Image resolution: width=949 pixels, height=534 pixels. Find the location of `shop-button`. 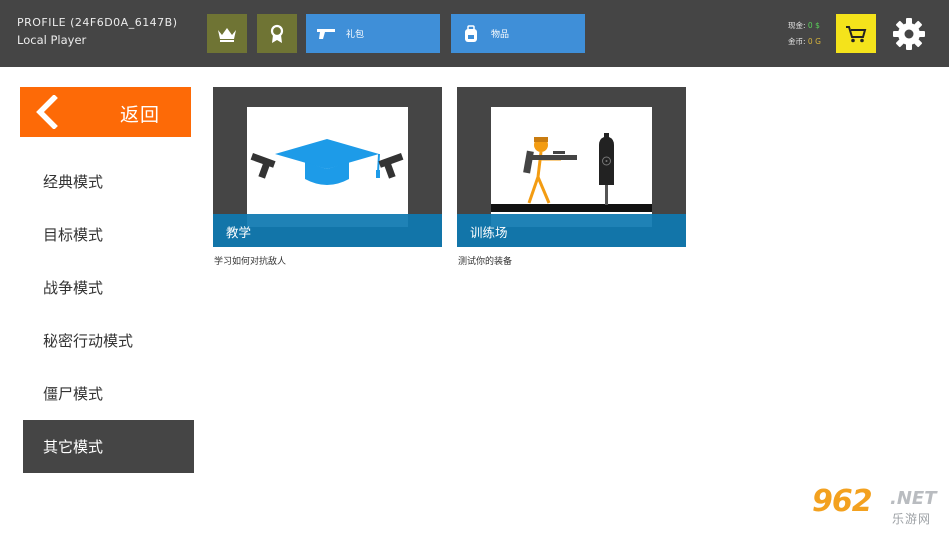

shop-button is located at coordinates (856, 33).